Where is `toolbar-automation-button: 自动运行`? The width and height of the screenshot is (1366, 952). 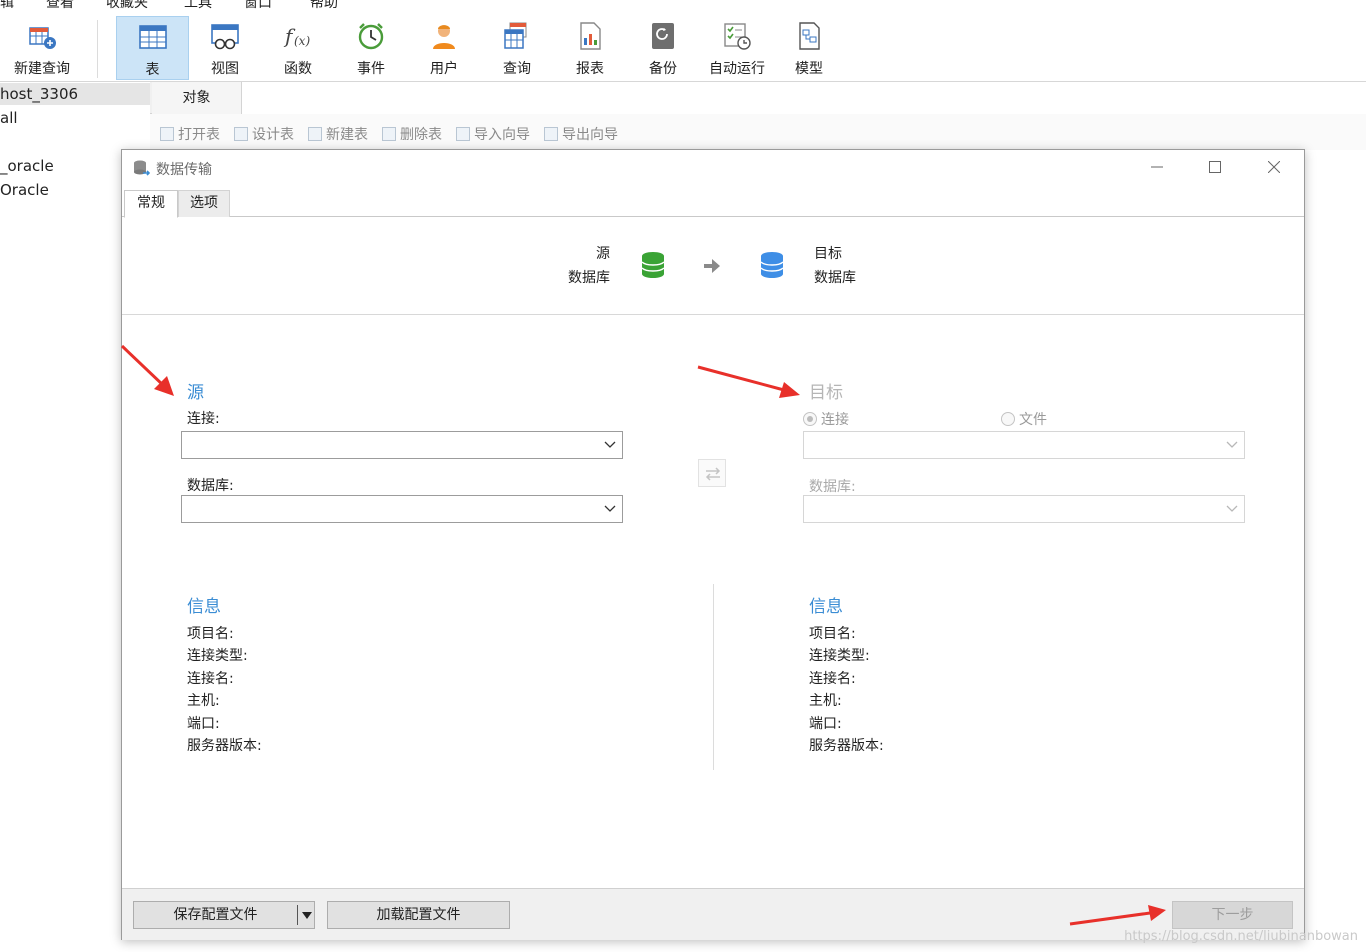
toolbar-automation-button: 自动运行 is located at coordinates (737, 48).